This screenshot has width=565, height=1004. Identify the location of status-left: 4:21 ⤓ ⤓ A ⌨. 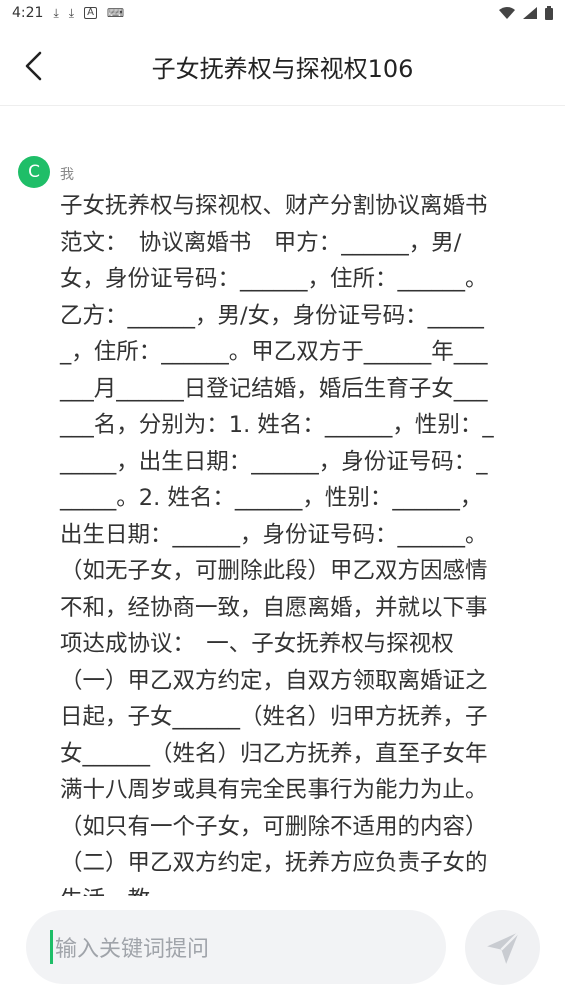
(68, 13).